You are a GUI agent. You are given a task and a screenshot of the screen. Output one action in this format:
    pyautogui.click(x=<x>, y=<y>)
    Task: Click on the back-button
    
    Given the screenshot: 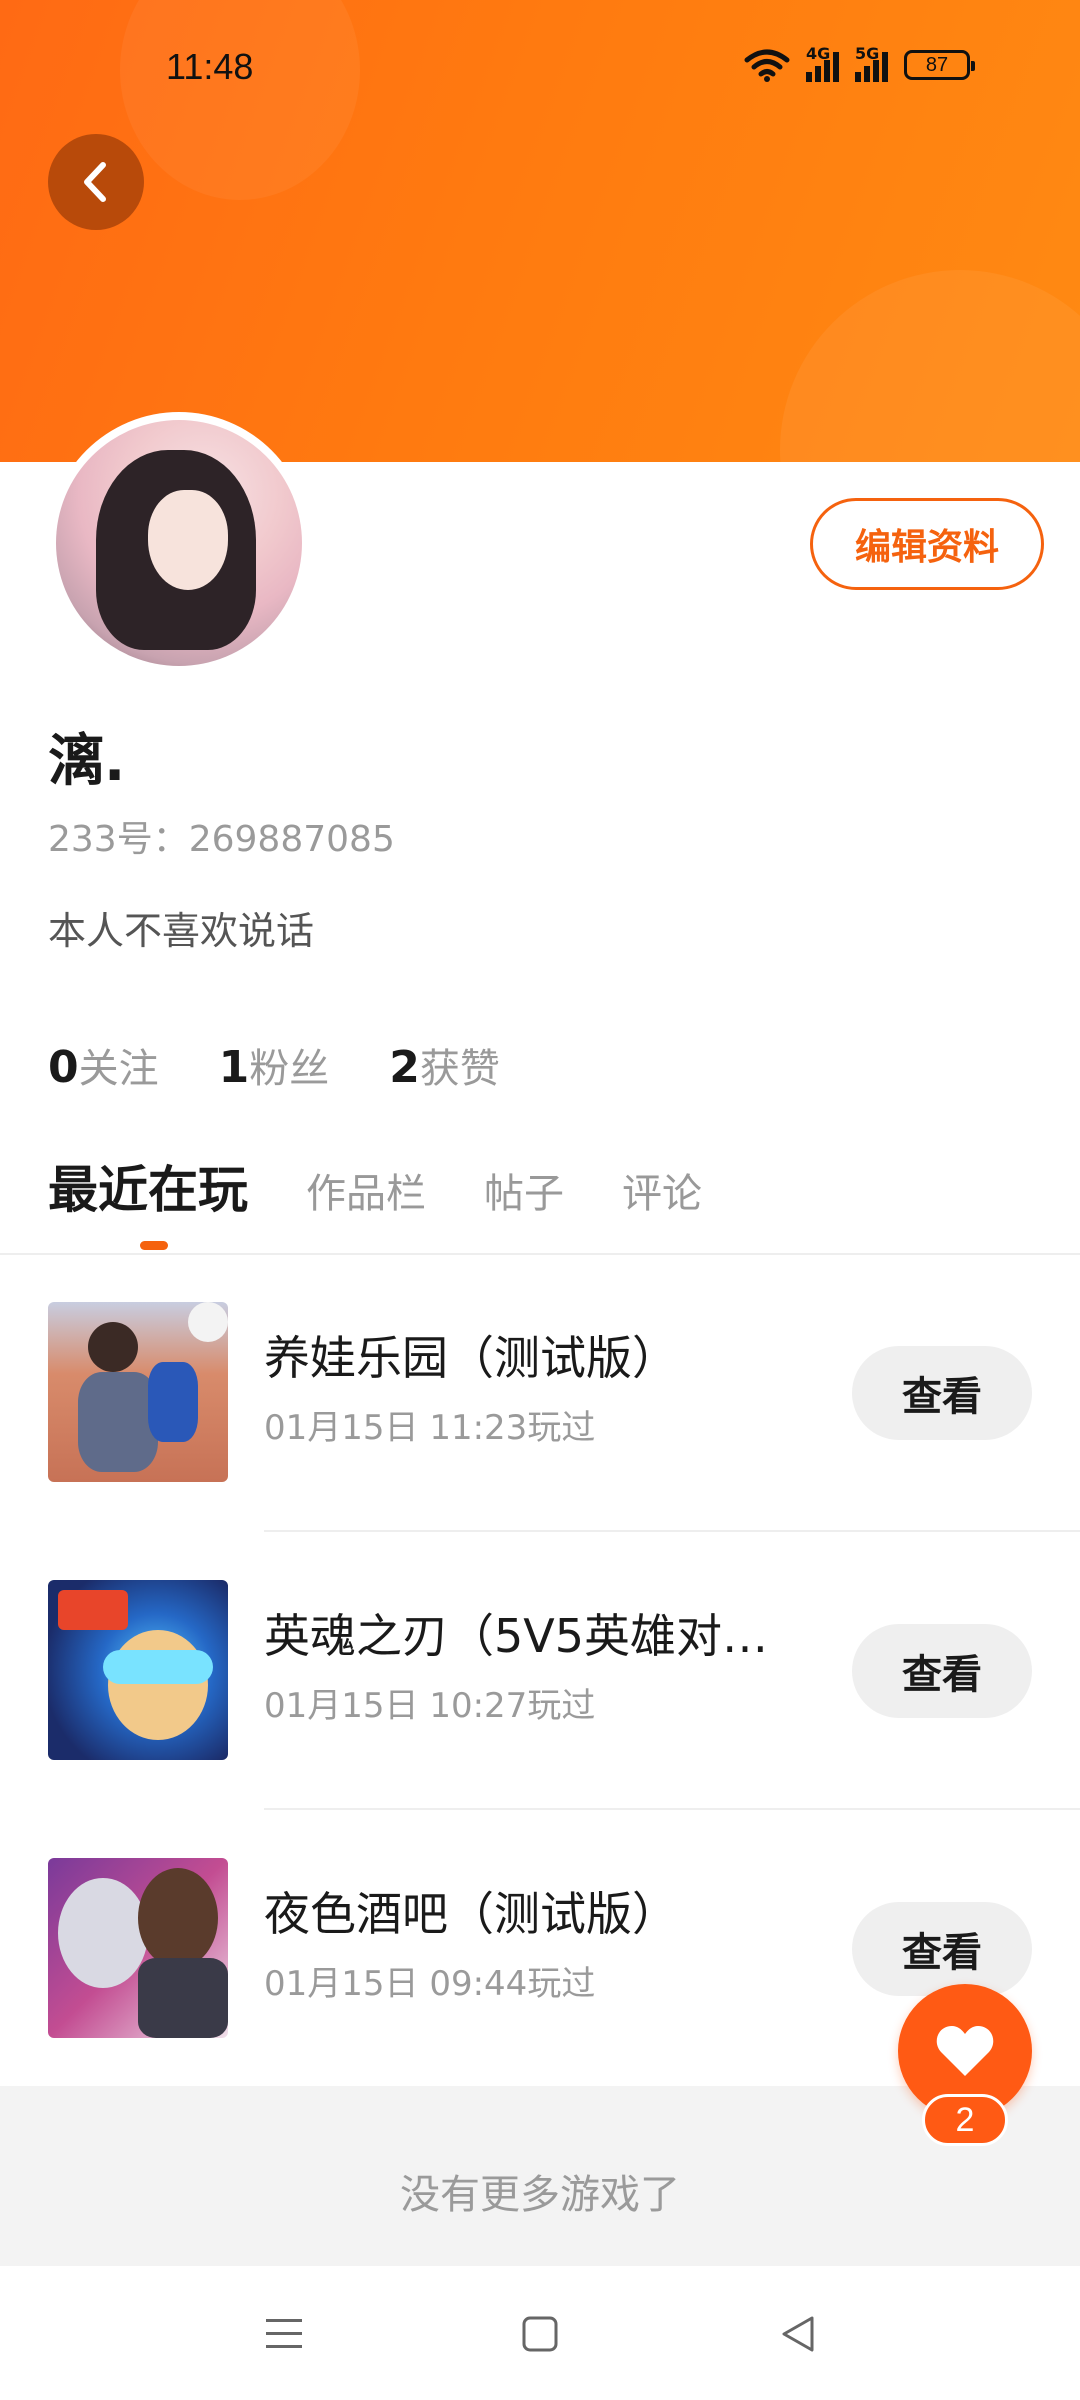 What is the action you would take?
    pyautogui.click(x=96, y=182)
    